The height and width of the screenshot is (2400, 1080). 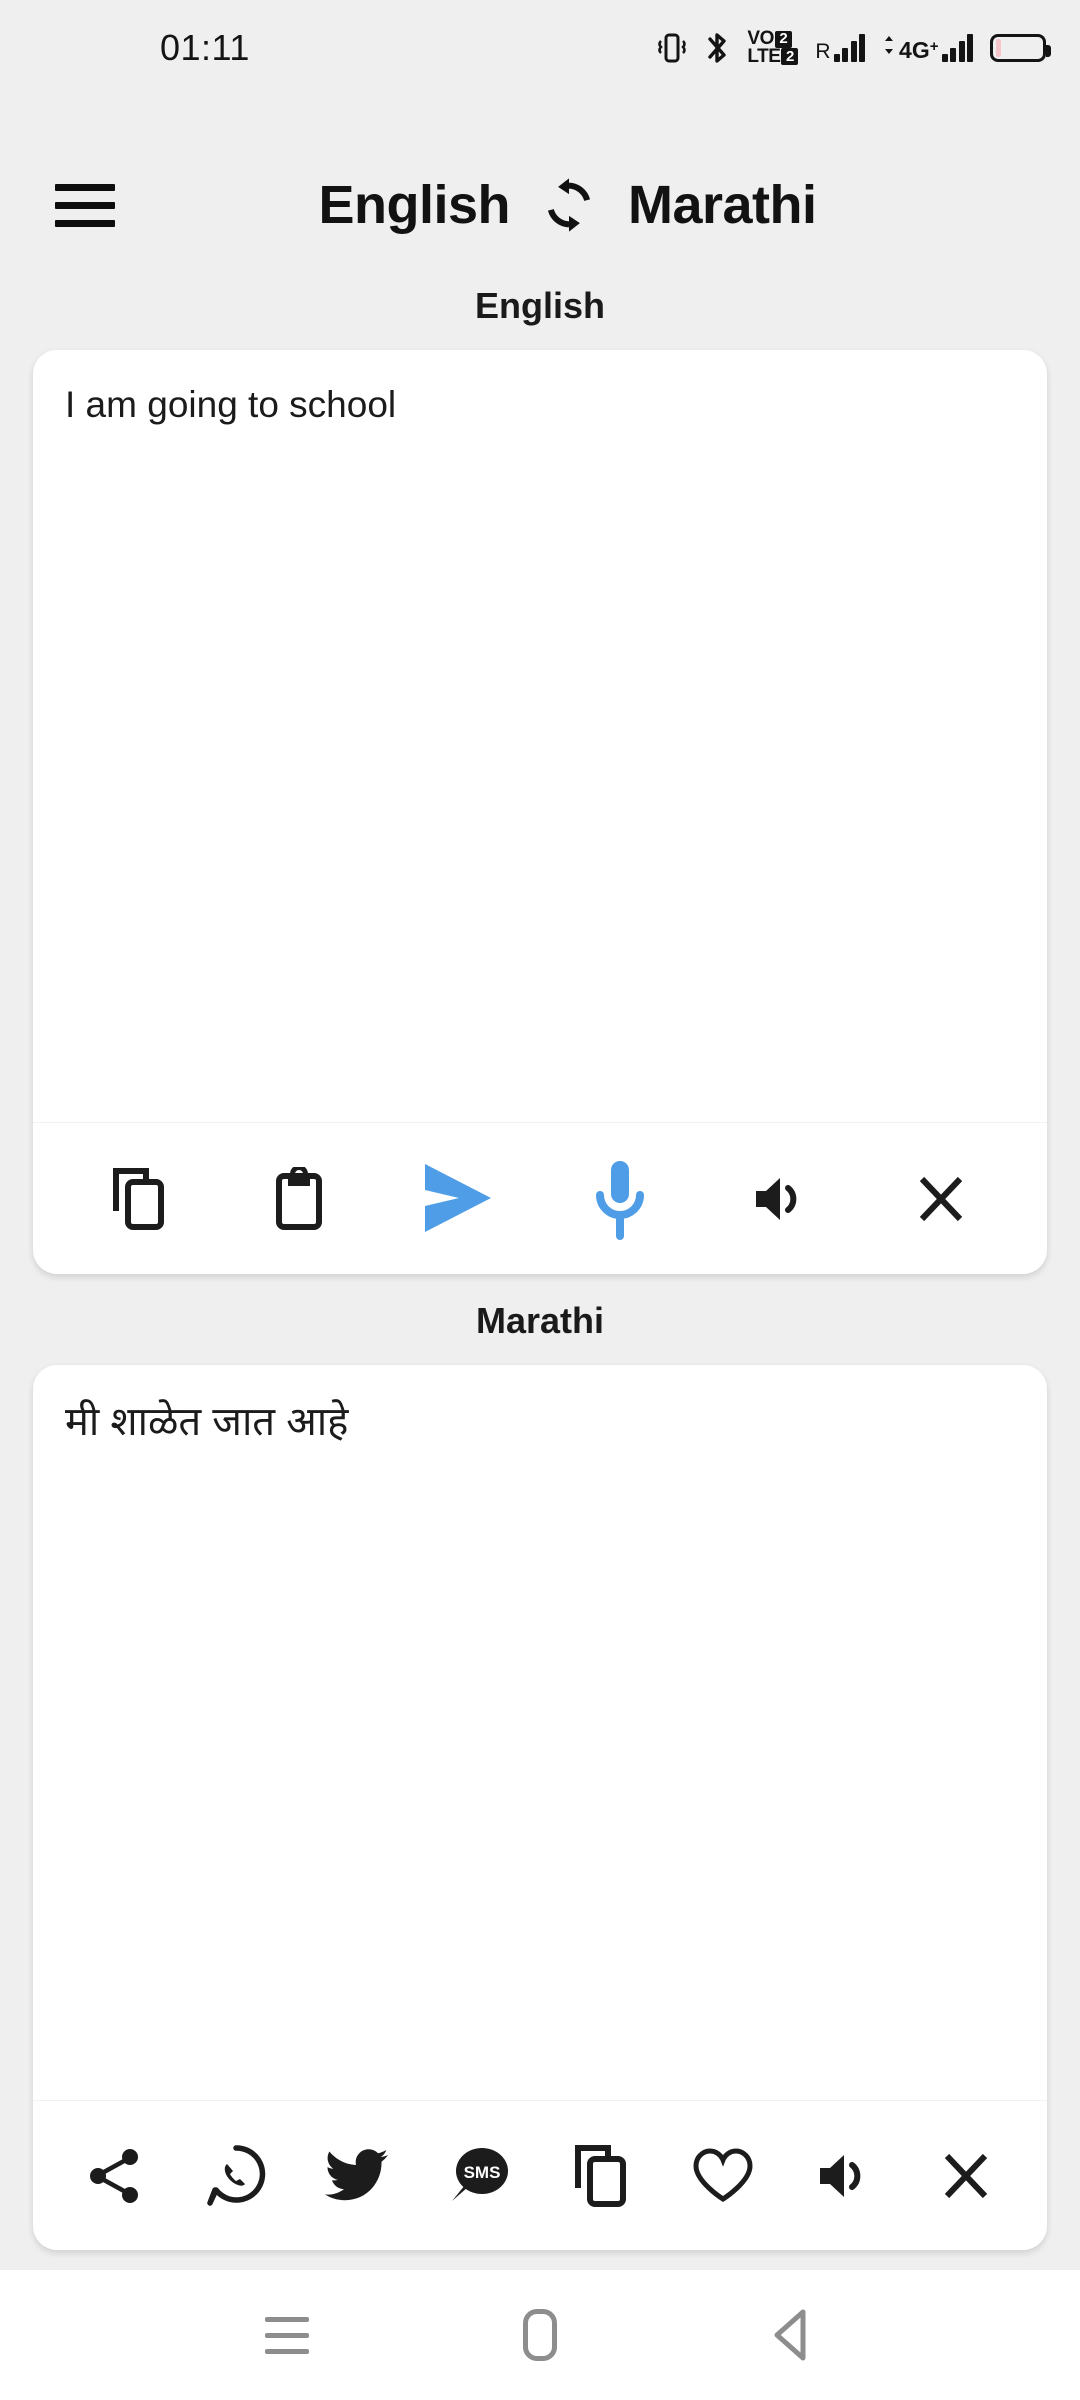 I want to click on data-signal-bars, so click(x=957, y=48).